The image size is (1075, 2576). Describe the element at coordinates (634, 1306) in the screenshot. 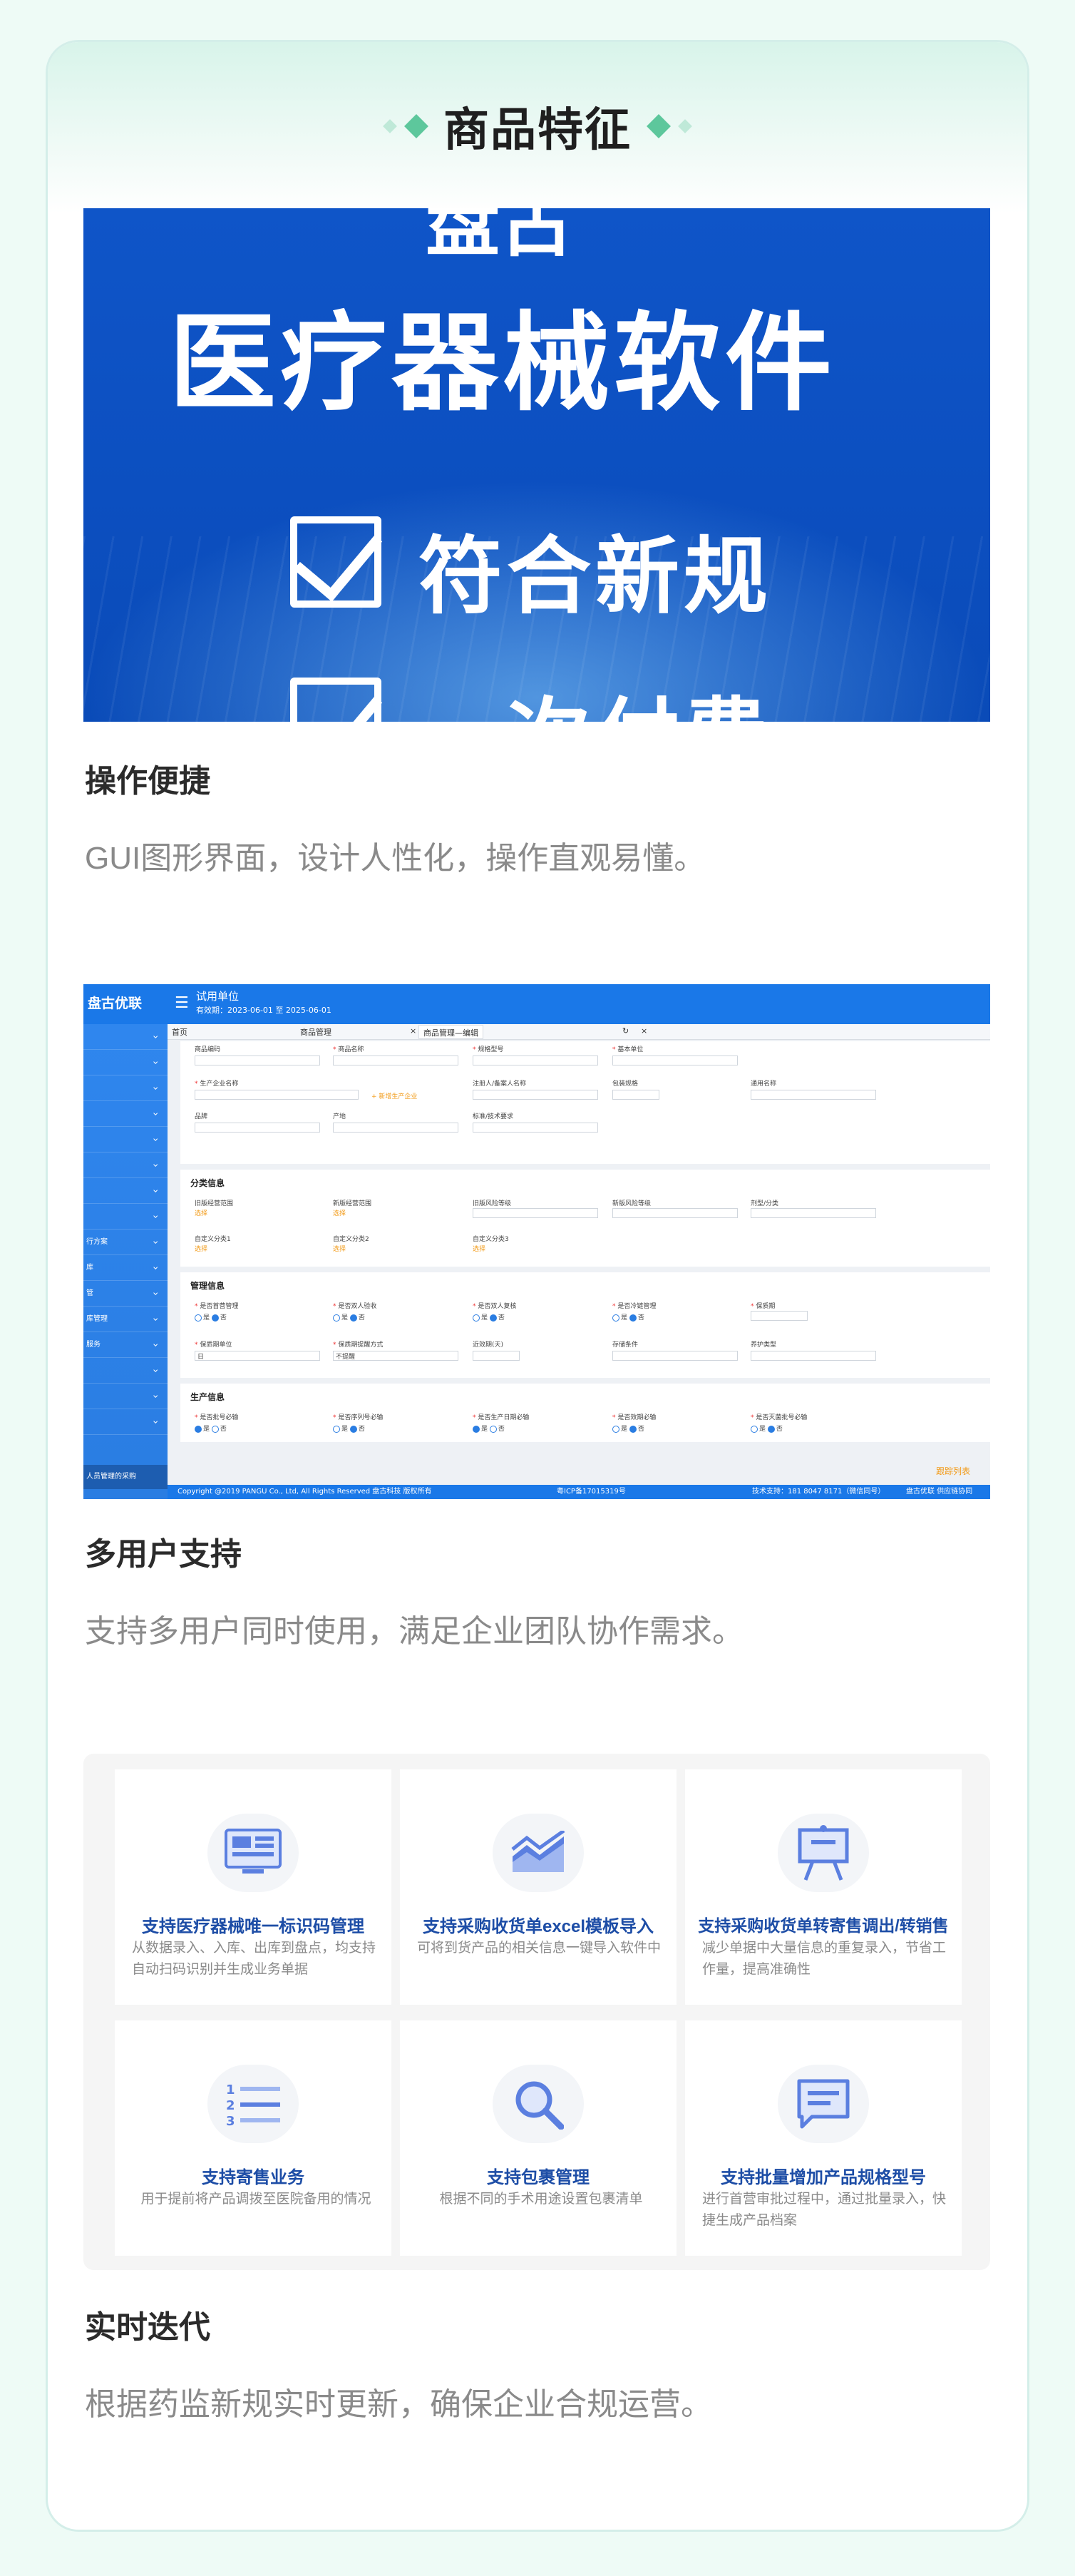

I see `field-label: * 是否冷链管理` at that location.